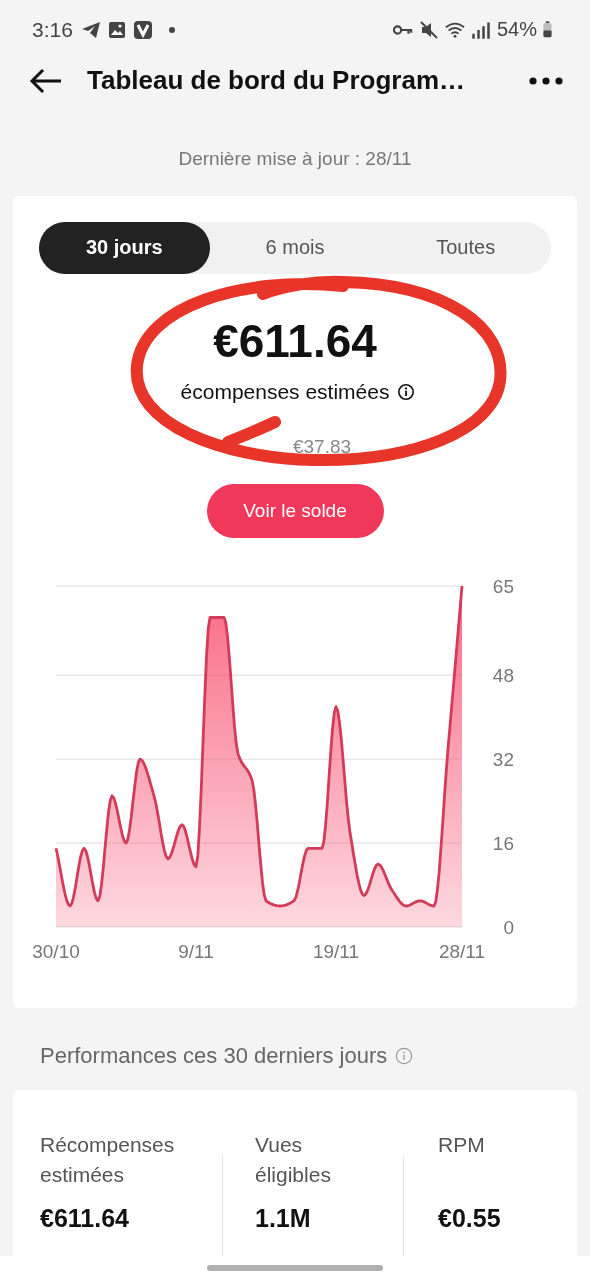  I want to click on y-axis-label: 48, so click(503, 675).